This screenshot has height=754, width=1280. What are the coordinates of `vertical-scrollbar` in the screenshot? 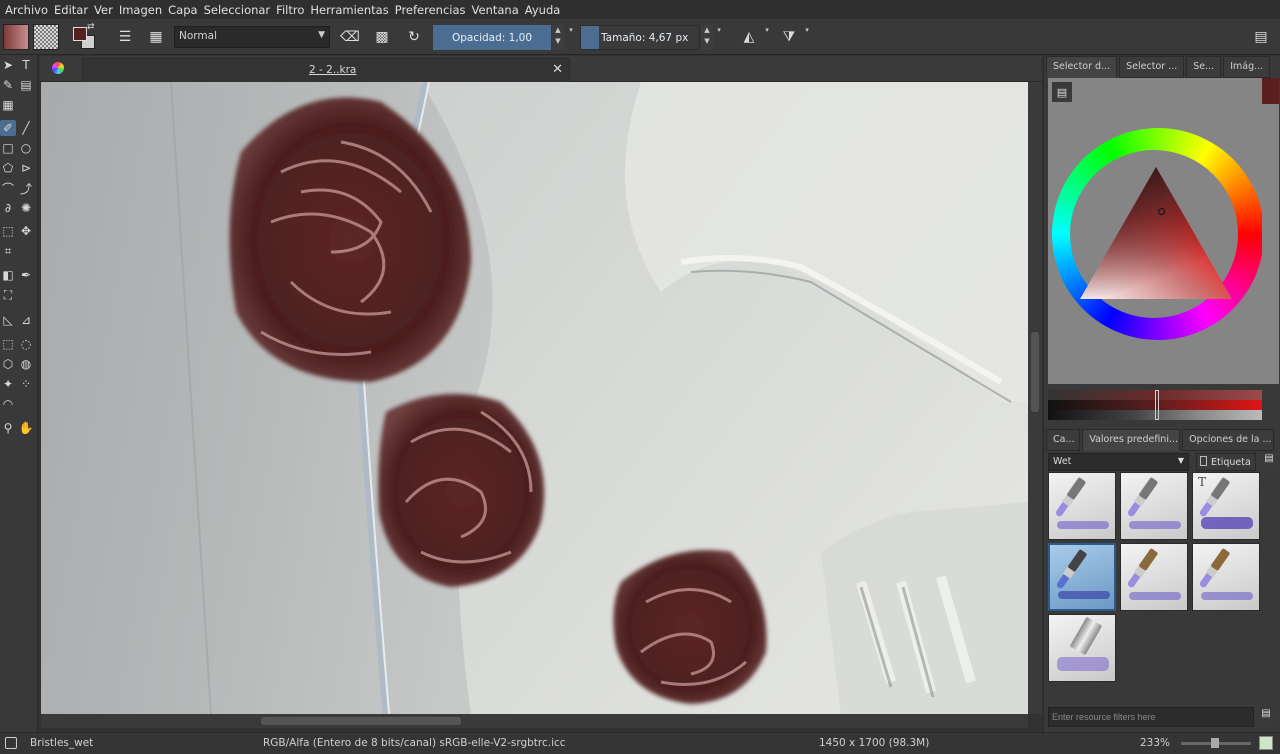 It's located at (1035, 398).